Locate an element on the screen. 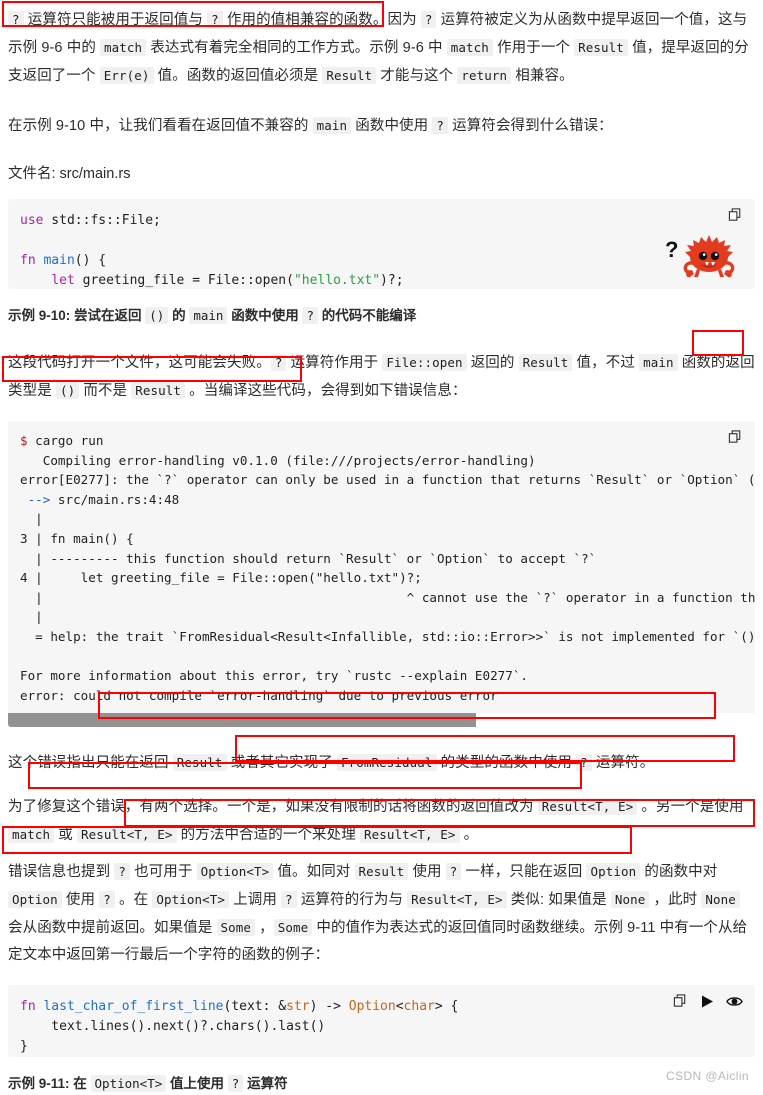 The height and width of the screenshot is (1095, 763). code-token: 3 | fn main() { is located at coordinates (77, 538).